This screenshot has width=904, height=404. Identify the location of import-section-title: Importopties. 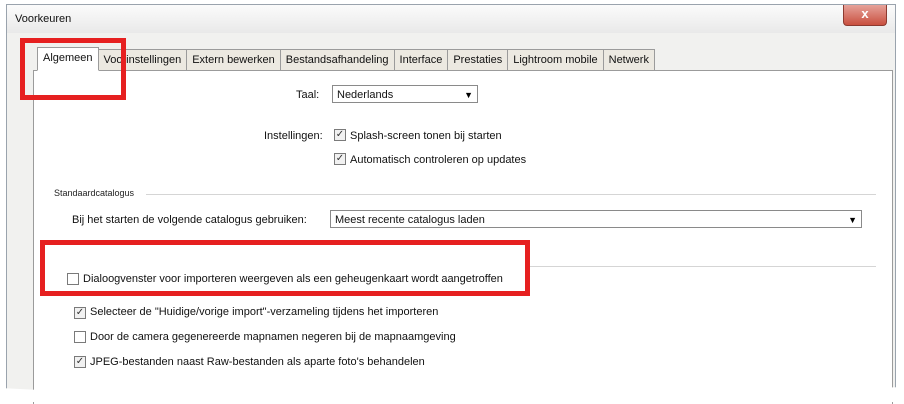
(79, 265).